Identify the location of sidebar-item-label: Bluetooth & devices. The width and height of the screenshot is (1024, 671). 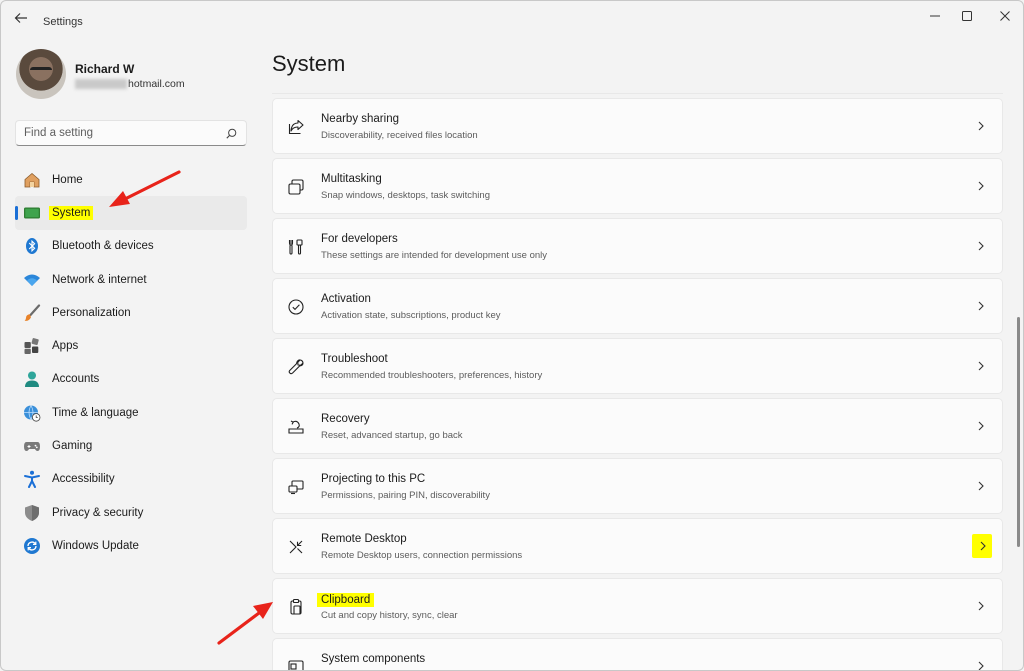
(103, 246).